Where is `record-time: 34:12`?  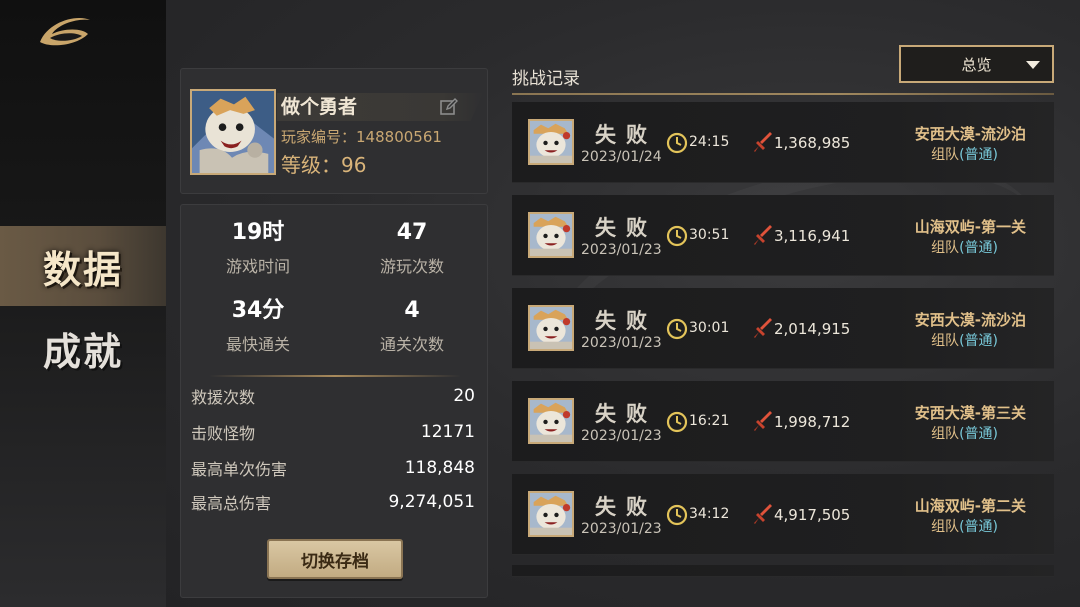
record-time: 34:12 is located at coordinates (709, 514).